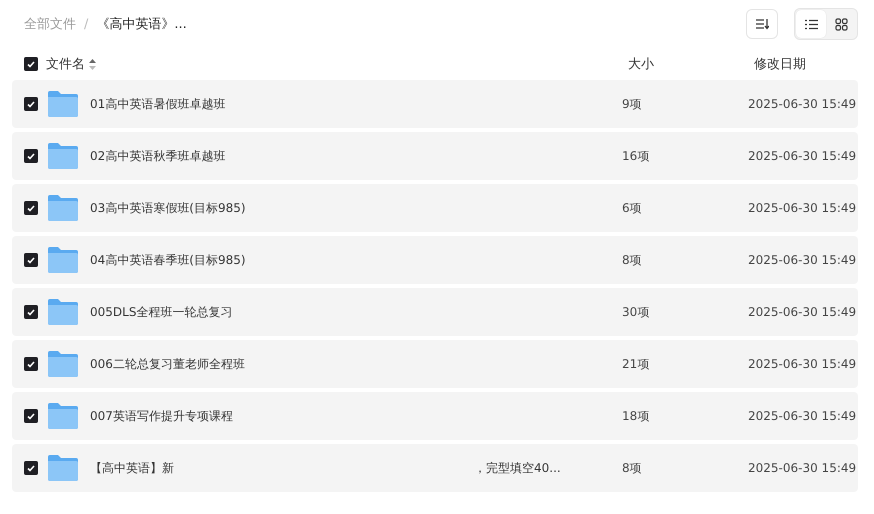 The height and width of the screenshot is (514, 874). What do you see at coordinates (158, 104) in the screenshot?
I see `folder-name: 01高中英语暑假班卓越班` at bounding box center [158, 104].